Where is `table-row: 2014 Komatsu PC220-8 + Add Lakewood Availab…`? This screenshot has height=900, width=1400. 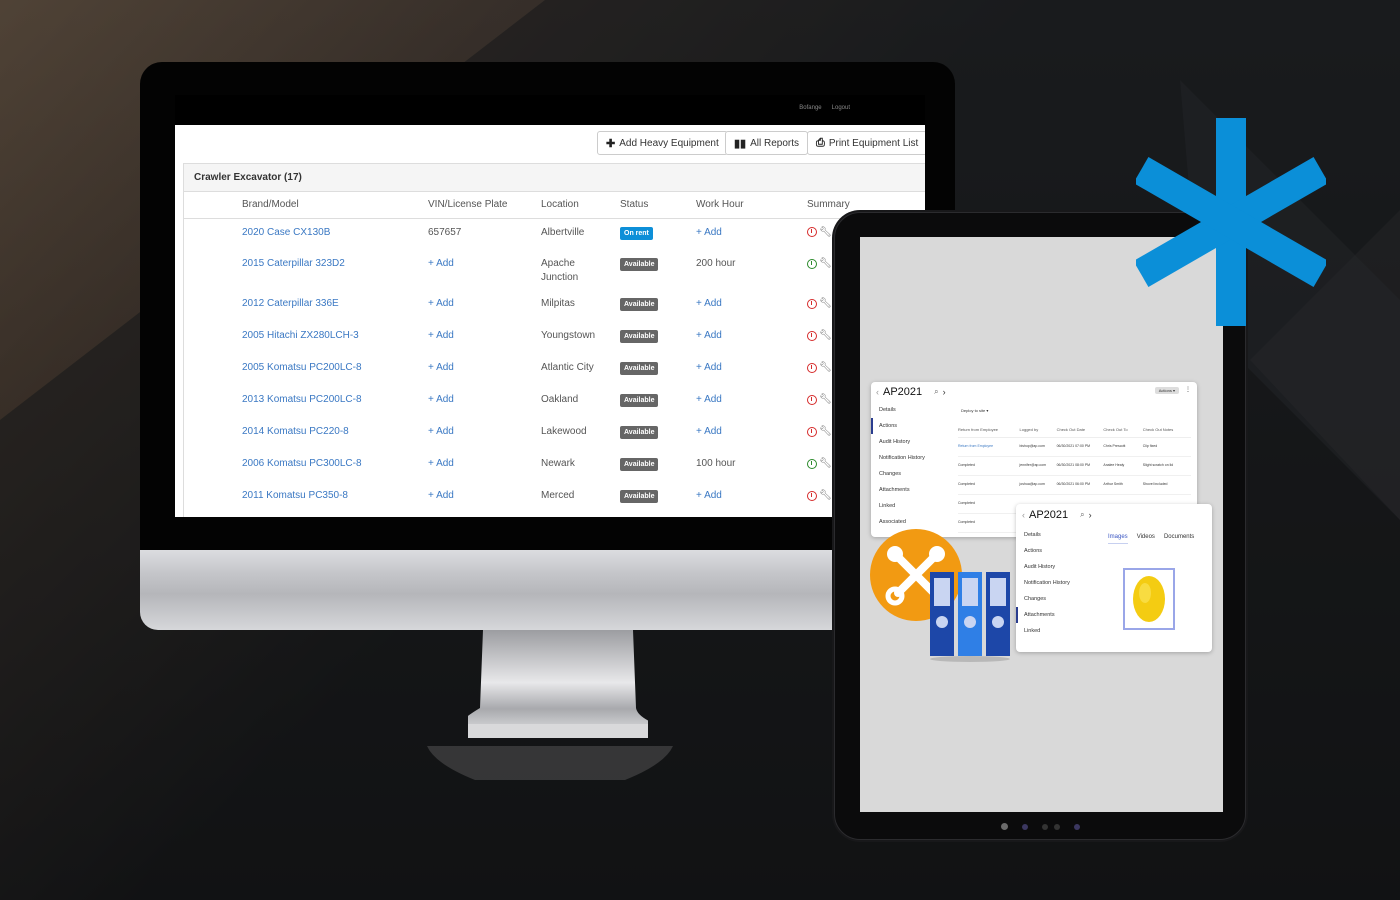
table-row: 2014 Komatsu PC220-8 + Add Lakewood Availab… is located at coordinates (554, 434).